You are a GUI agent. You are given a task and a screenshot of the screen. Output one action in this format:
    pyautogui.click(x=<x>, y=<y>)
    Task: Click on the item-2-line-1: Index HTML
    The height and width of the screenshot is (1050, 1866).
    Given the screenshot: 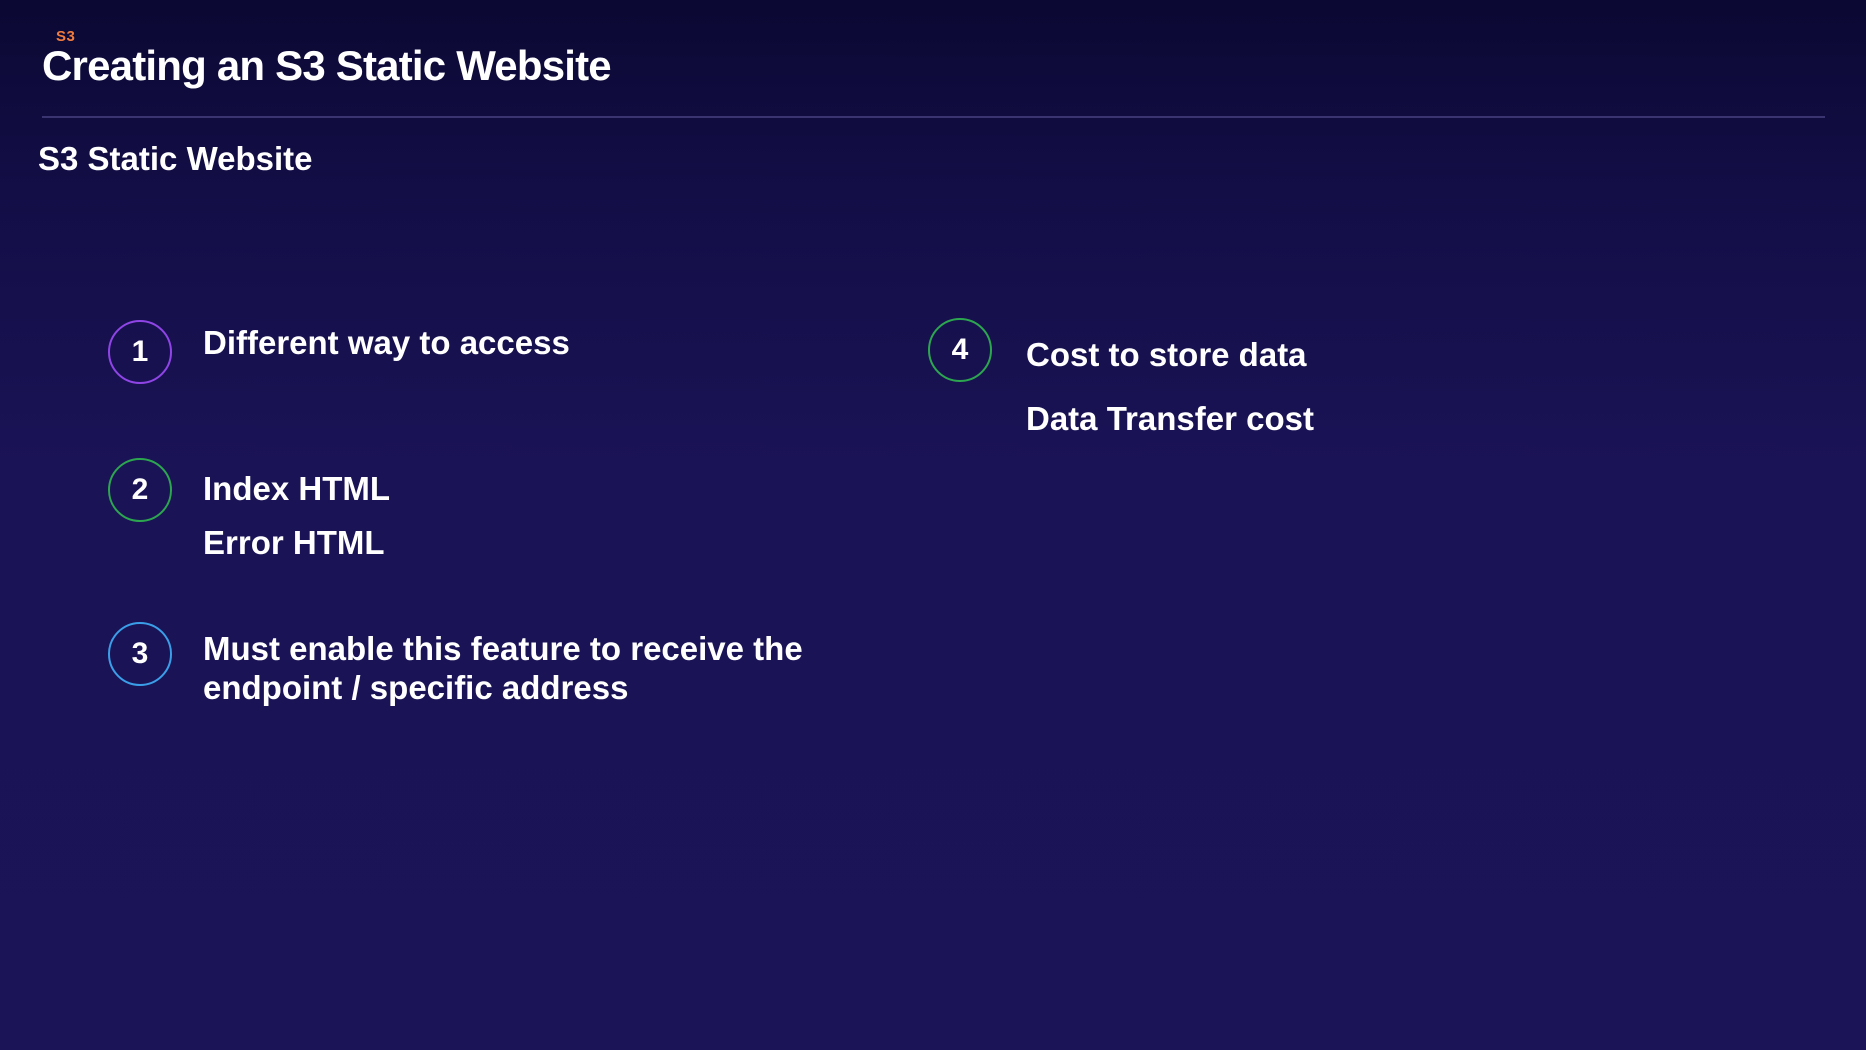 What is the action you would take?
    pyautogui.click(x=296, y=488)
    